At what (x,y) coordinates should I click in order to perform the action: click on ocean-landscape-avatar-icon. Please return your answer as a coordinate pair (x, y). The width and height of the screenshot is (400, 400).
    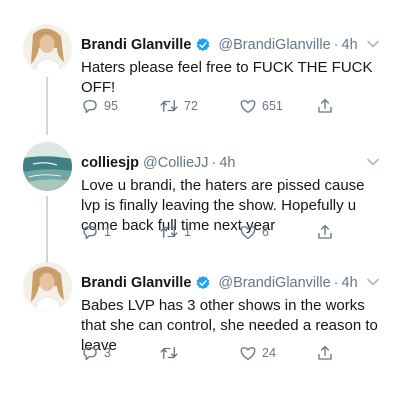
    Looking at the image, I should click on (47, 166).